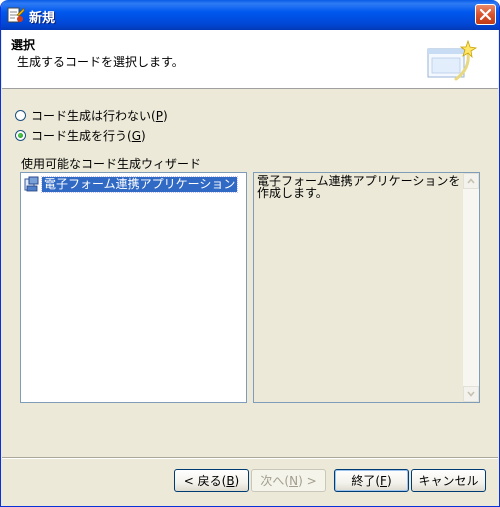 The image size is (500, 507). I want to click on back-label: < 戻る, so click(202, 480).